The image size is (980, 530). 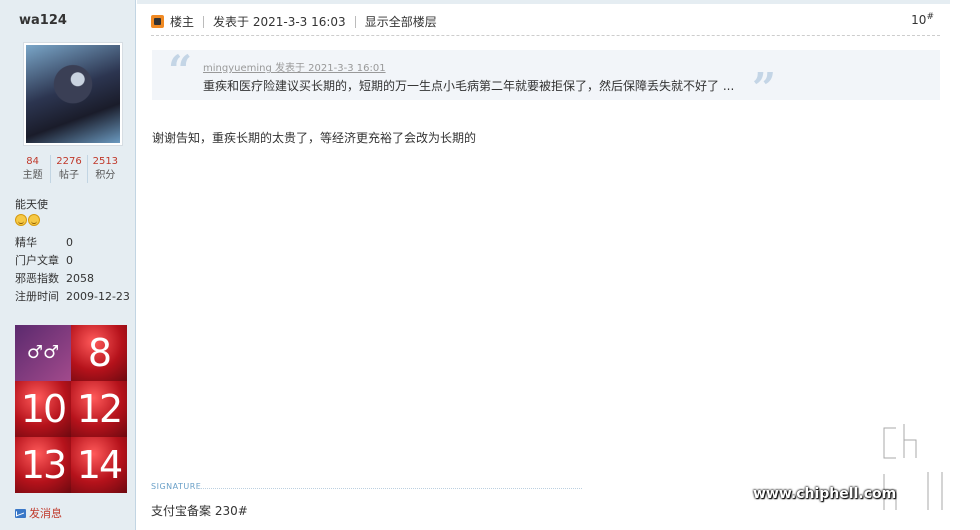 What do you see at coordinates (43, 409) in the screenshot?
I see `medal-10: 10` at bounding box center [43, 409].